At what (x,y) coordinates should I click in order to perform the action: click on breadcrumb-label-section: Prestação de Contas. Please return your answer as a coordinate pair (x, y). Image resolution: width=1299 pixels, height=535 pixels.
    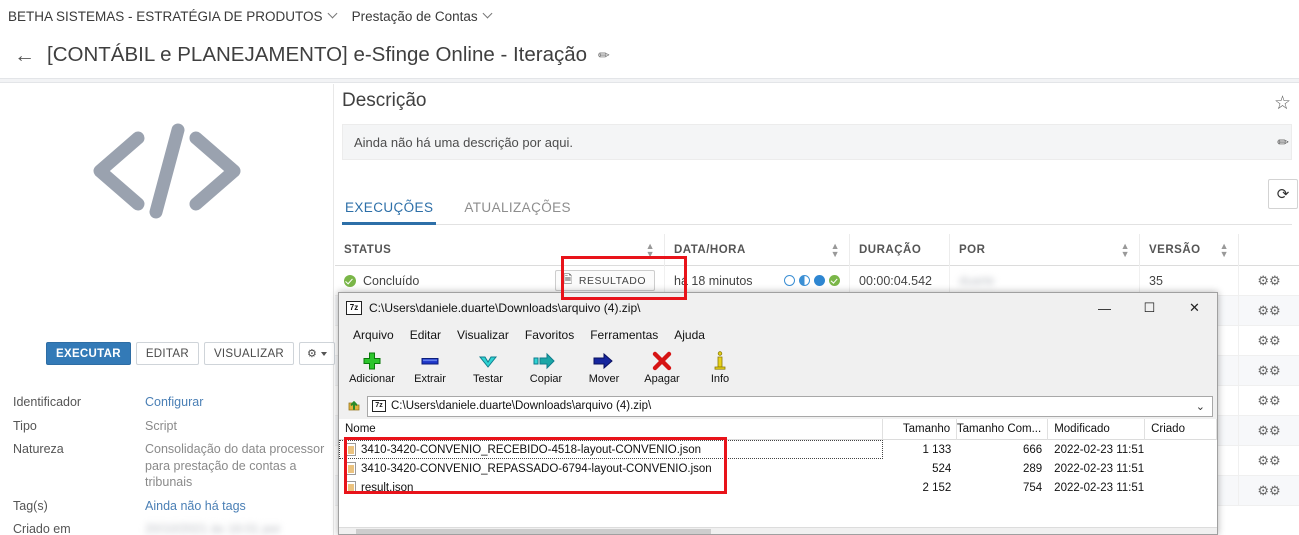
    Looking at the image, I should click on (414, 16).